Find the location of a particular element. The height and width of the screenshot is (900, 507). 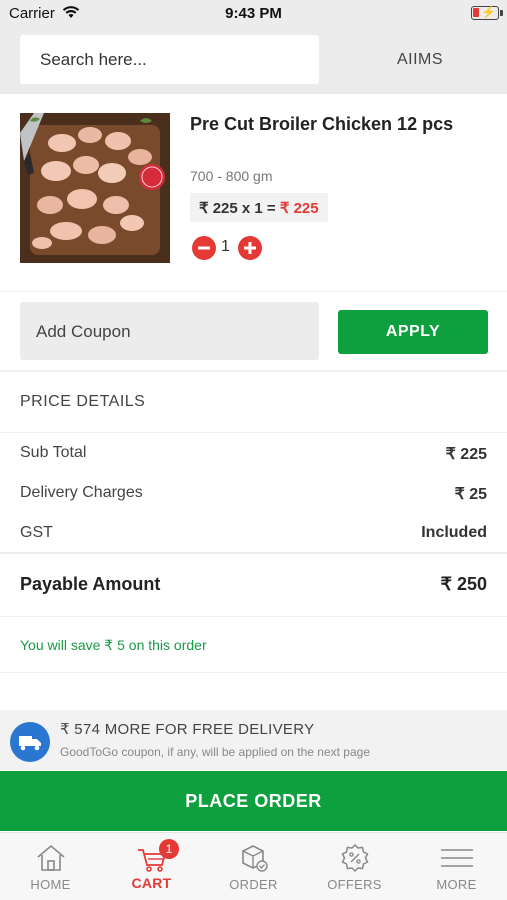

coupon-section: Add Coupon APPLY is located at coordinates (253, 332).